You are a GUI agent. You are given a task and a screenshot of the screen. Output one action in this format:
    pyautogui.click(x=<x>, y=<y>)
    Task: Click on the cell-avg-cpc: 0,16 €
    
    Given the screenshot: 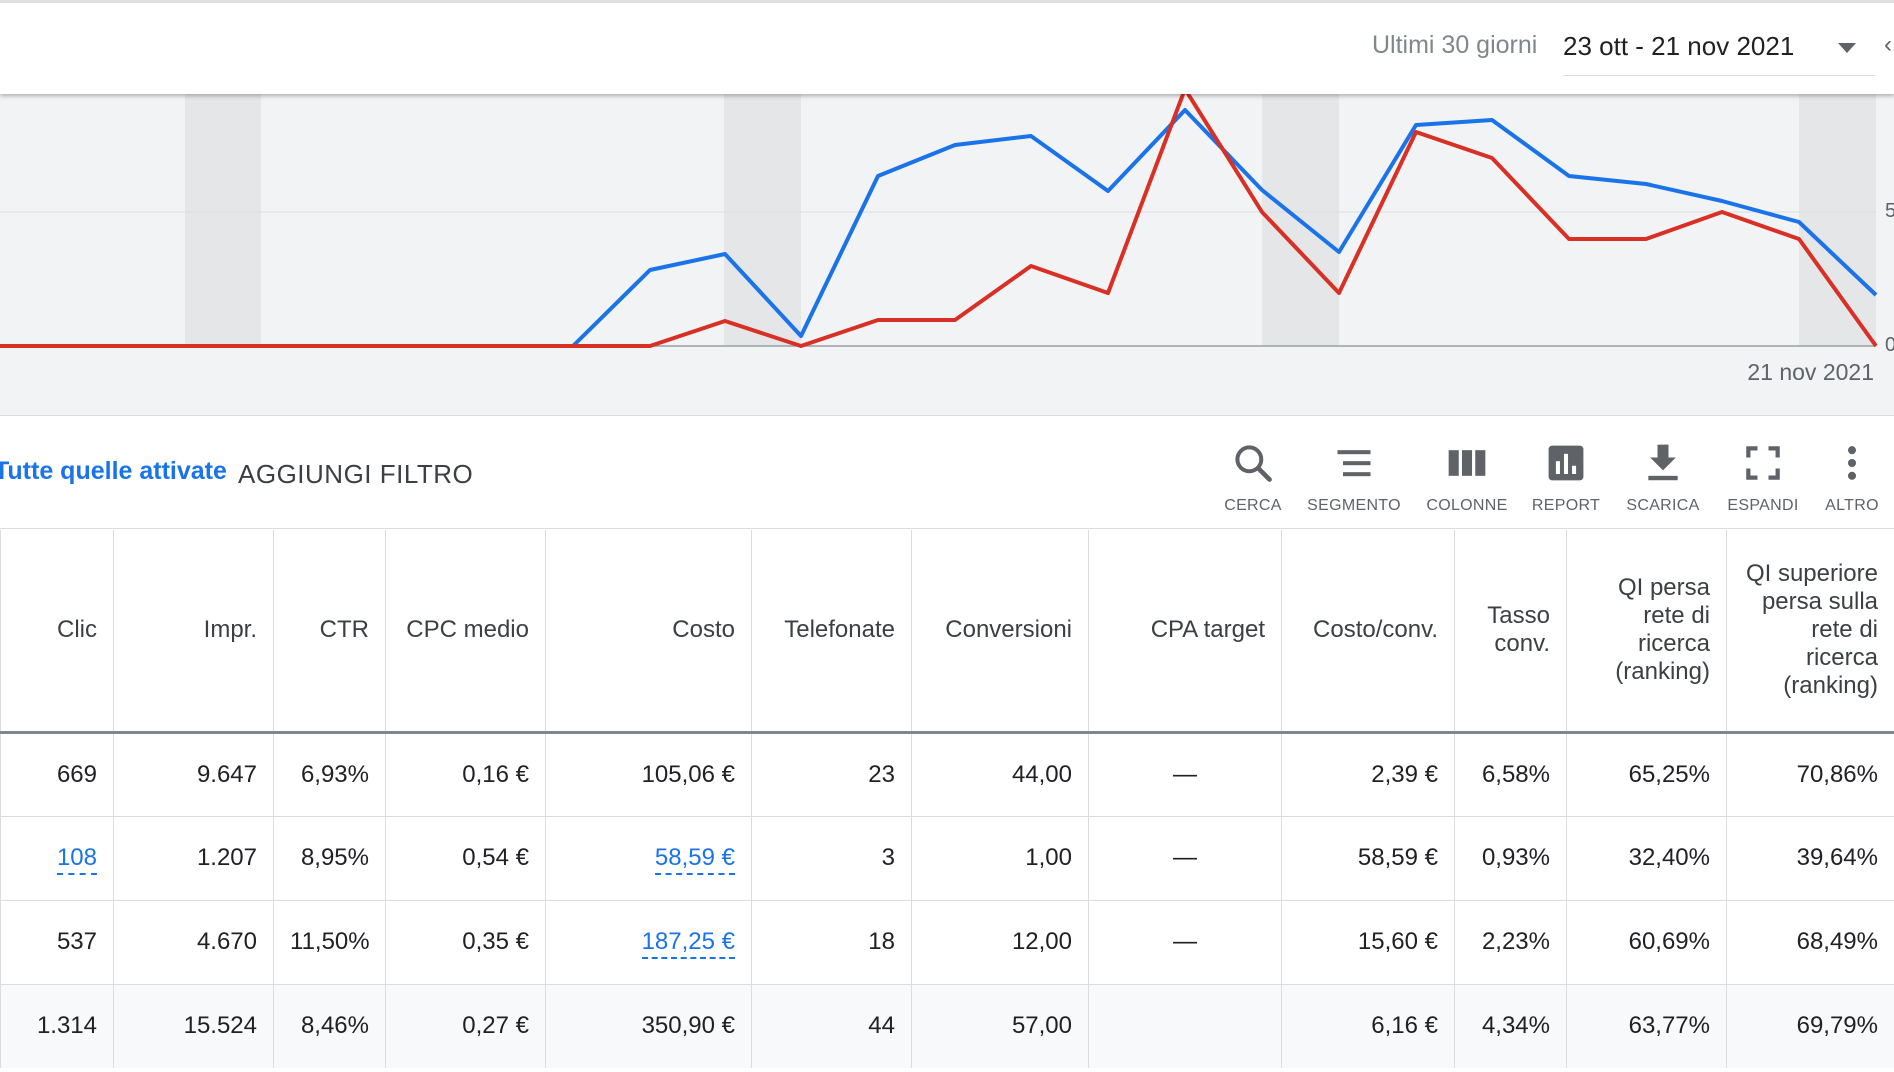 What is the action you would take?
    pyautogui.click(x=465, y=774)
    